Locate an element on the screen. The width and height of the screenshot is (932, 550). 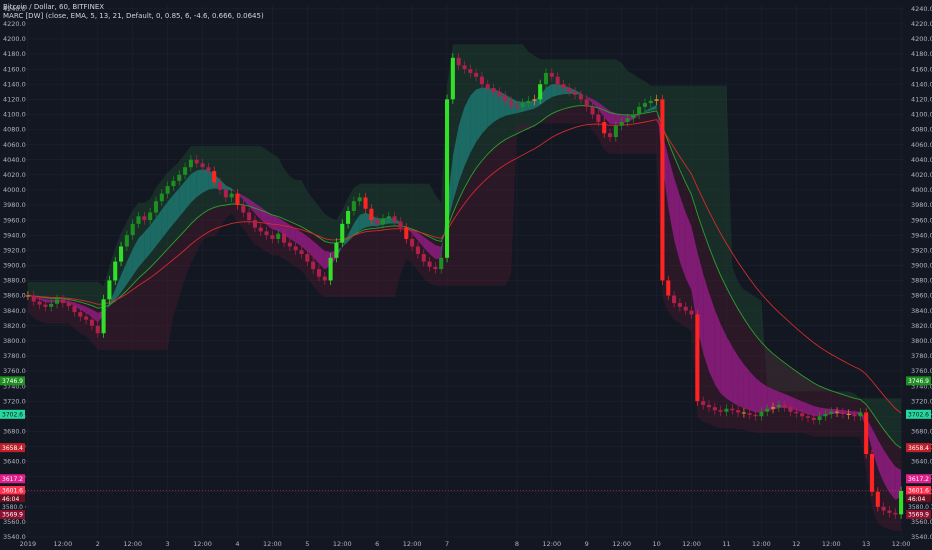
y-tick-label-right: 3820.0 is located at coordinates (921, 326).